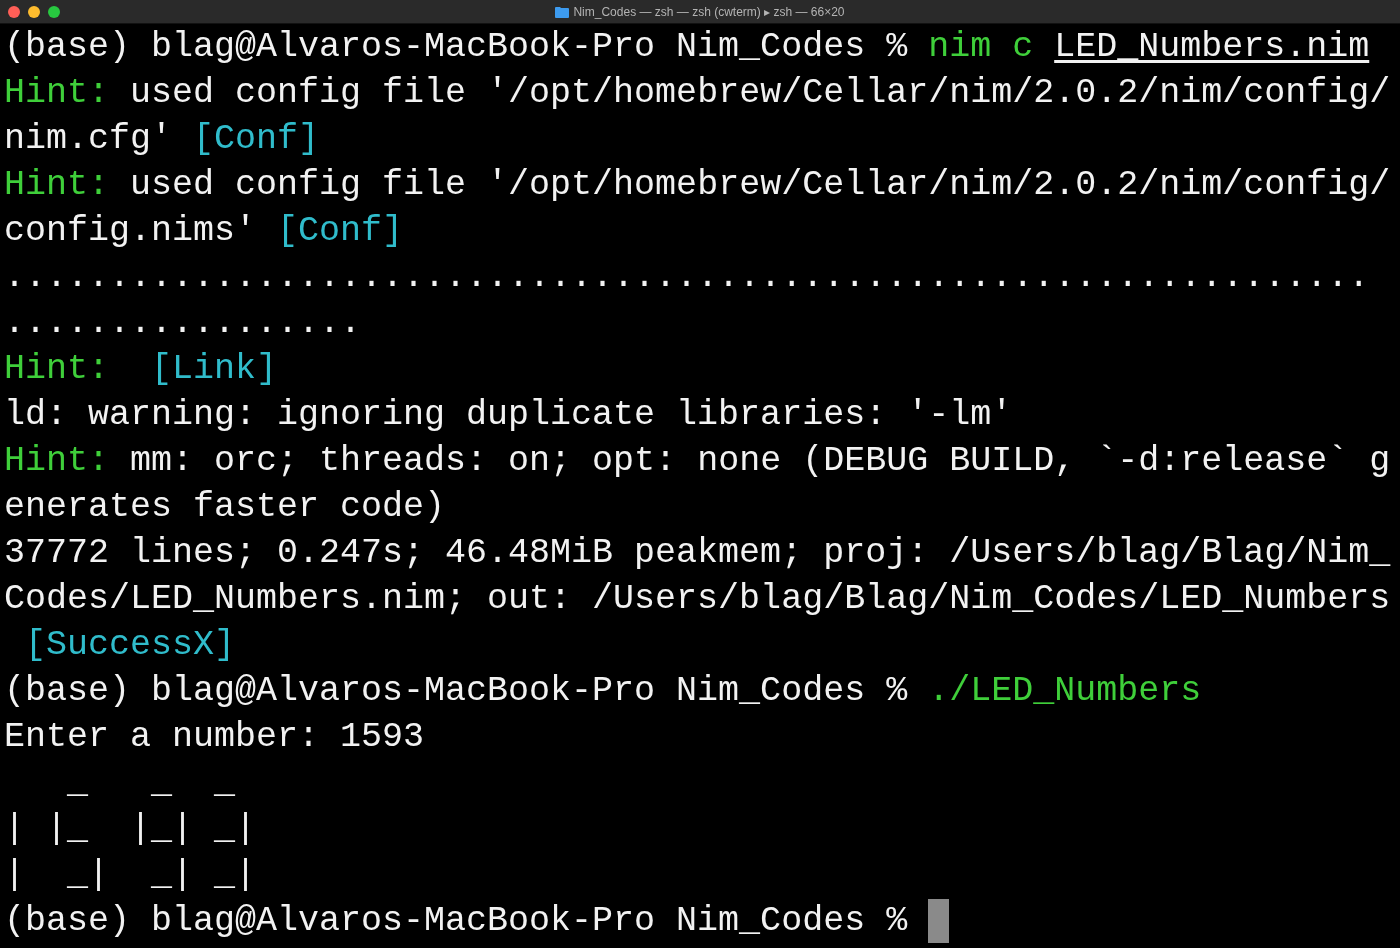 This screenshot has height=948, width=1400. I want to click on output-text: nim.cfg', so click(89, 139).